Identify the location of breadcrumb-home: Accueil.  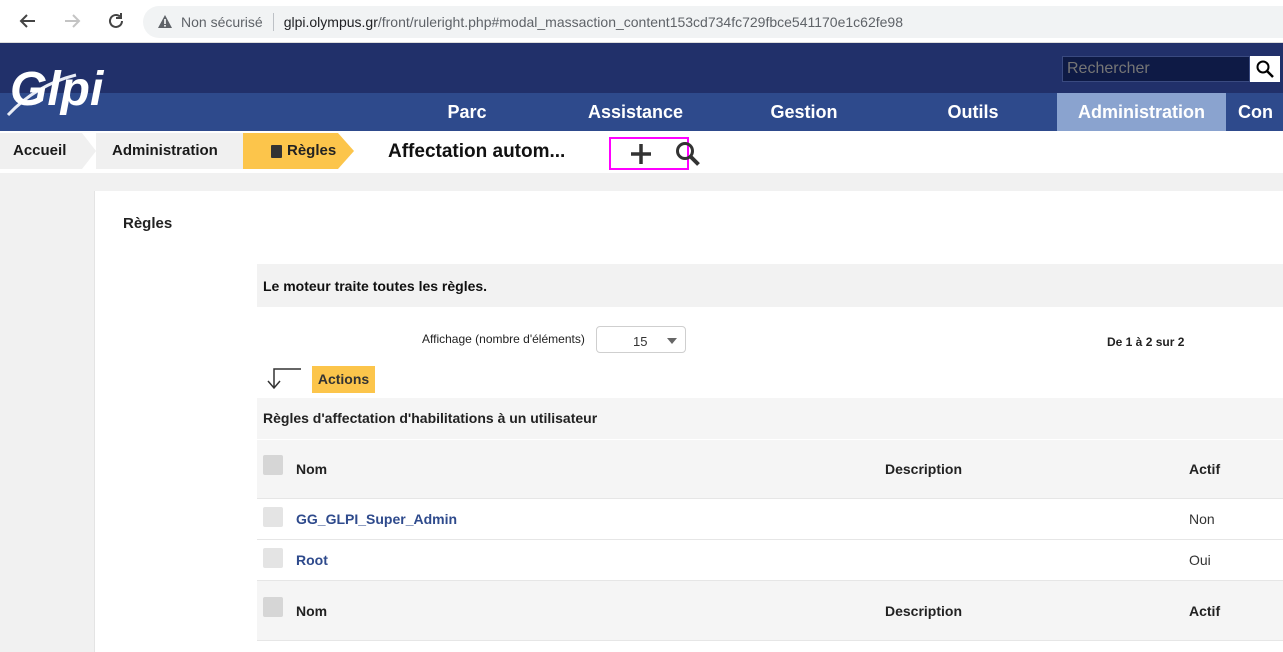
(41, 151).